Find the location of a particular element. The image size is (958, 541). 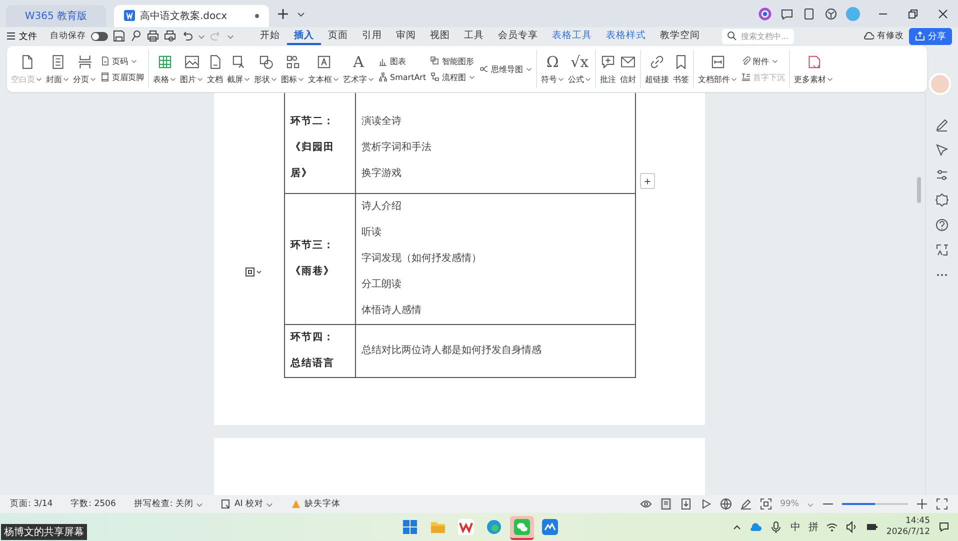

ribbon-button: 文档部件 is located at coordinates (718, 69).